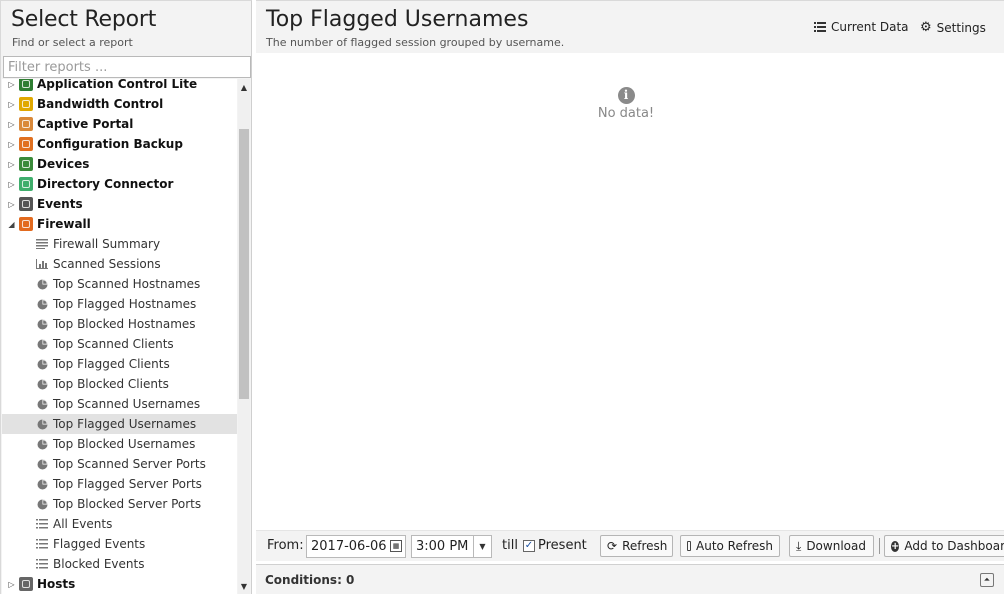 This screenshot has width=1004, height=594. What do you see at coordinates (895, 546) in the screenshot?
I see `plus-circle-icon: +` at bounding box center [895, 546].